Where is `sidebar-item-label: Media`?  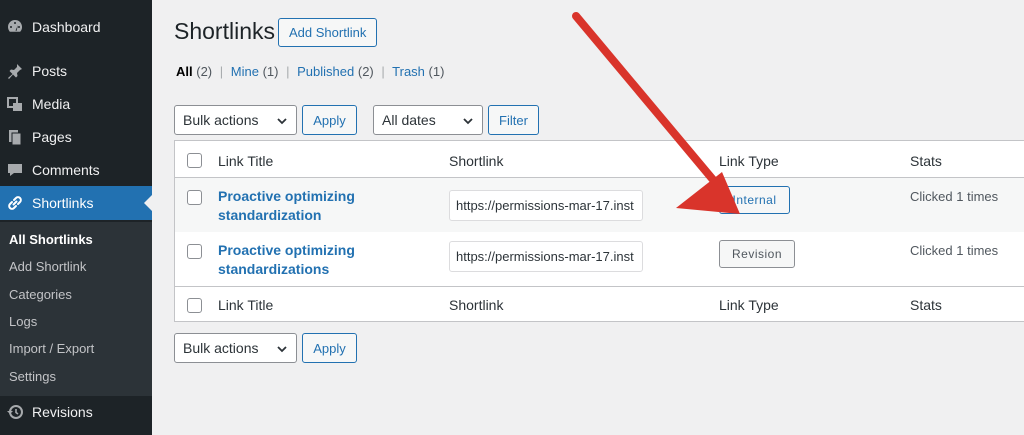
sidebar-item-label: Media is located at coordinates (51, 104).